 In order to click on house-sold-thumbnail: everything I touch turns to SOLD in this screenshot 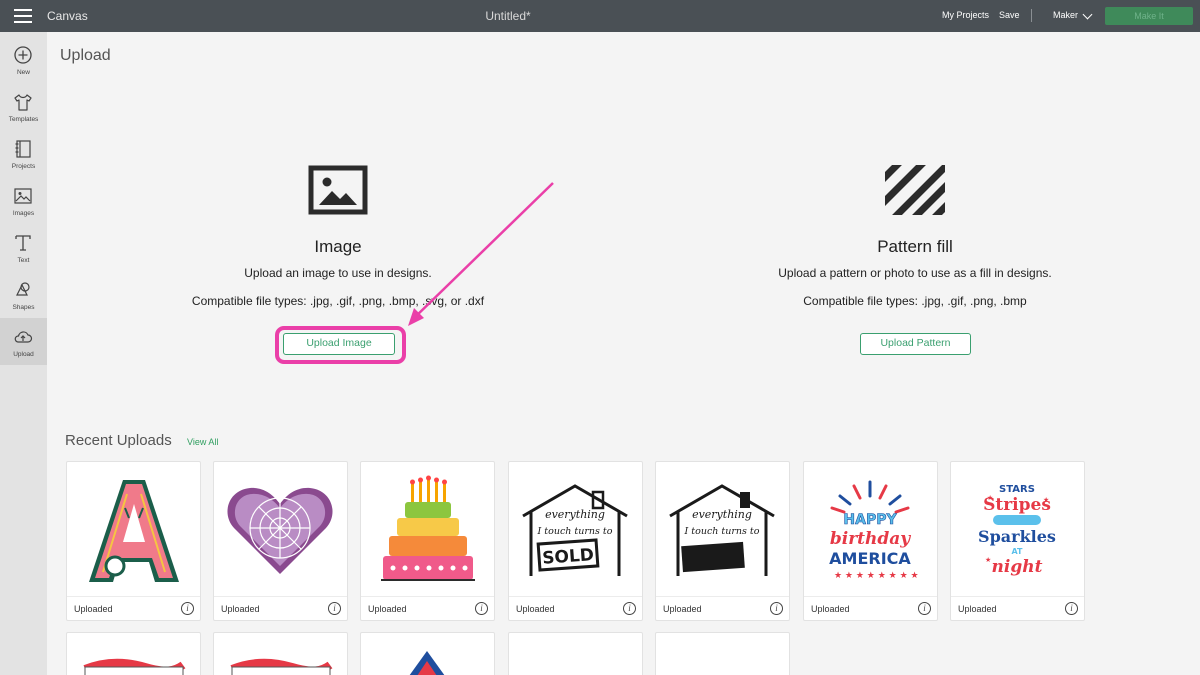, I will do `click(575, 530)`.